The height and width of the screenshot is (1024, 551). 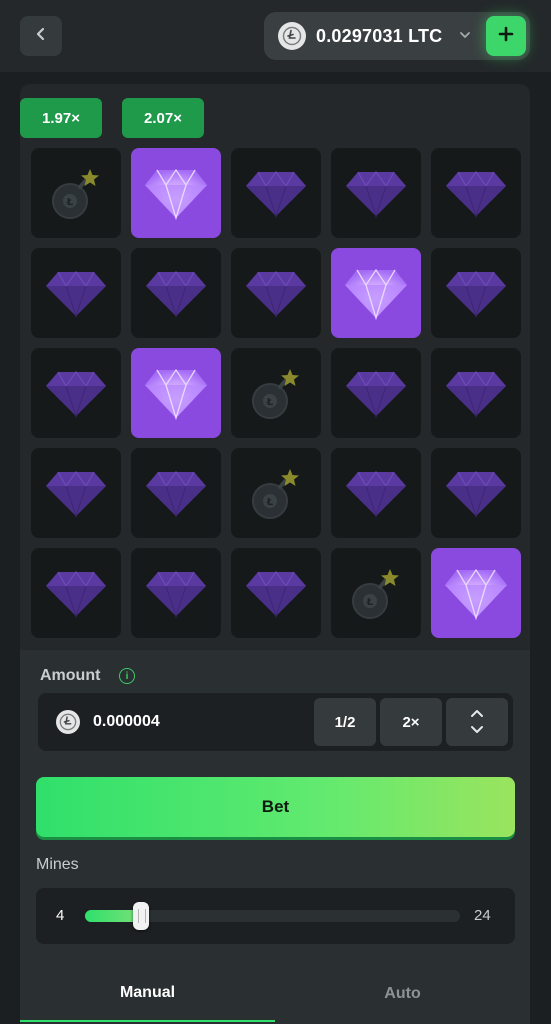 I want to click on amount-stepper, so click(x=477, y=722).